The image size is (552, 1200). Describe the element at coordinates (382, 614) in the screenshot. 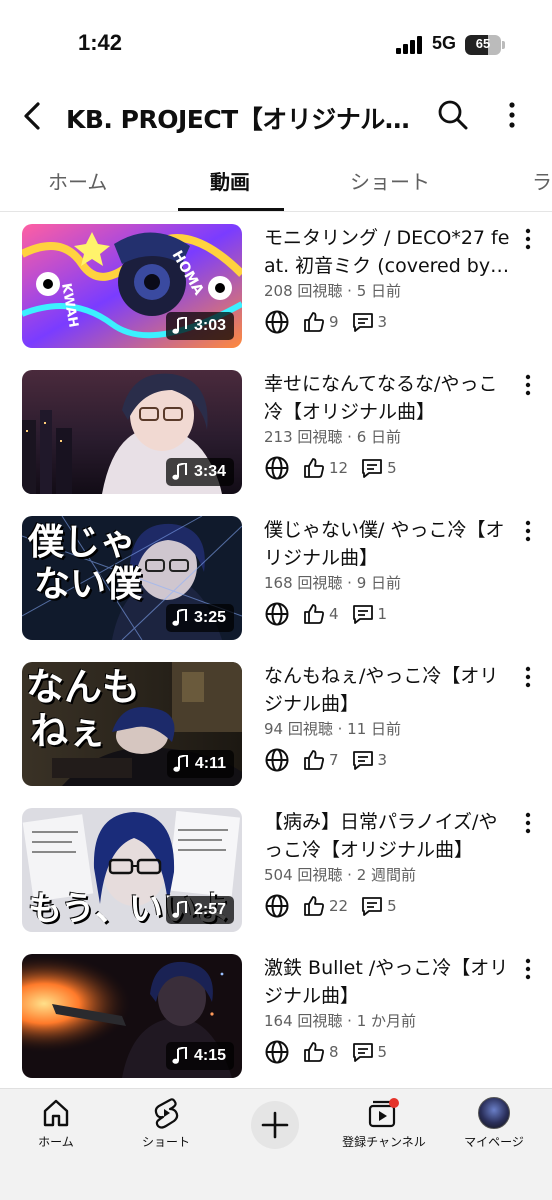

I see `comment-count: 1` at that location.